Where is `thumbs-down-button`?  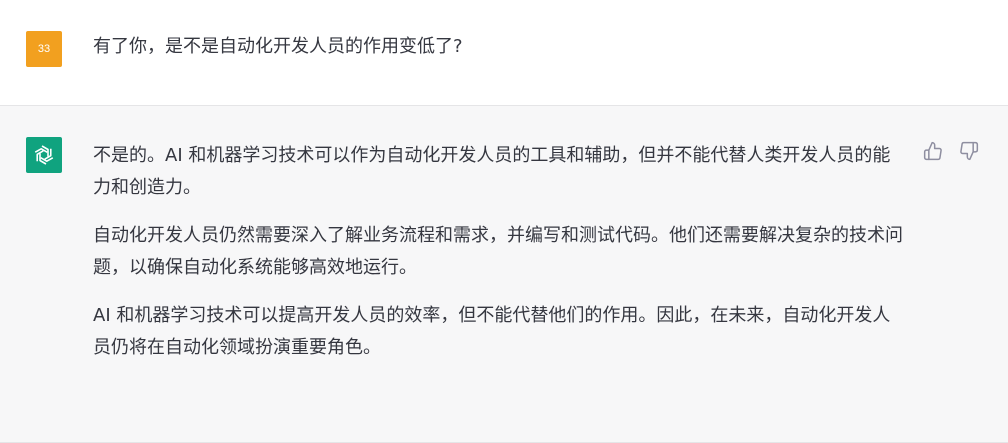 thumbs-down-button is located at coordinates (969, 151).